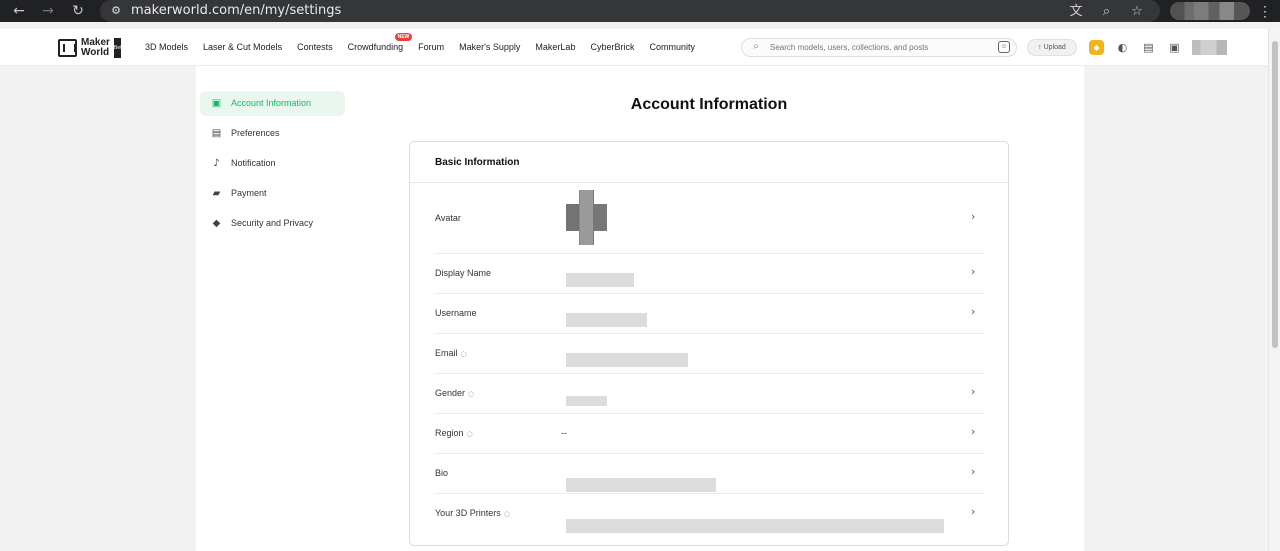 The height and width of the screenshot is (551, 1280). Describe the element at coordinates (600, 280) in the screenshot. I see `display-name-value-redacted` at that location.